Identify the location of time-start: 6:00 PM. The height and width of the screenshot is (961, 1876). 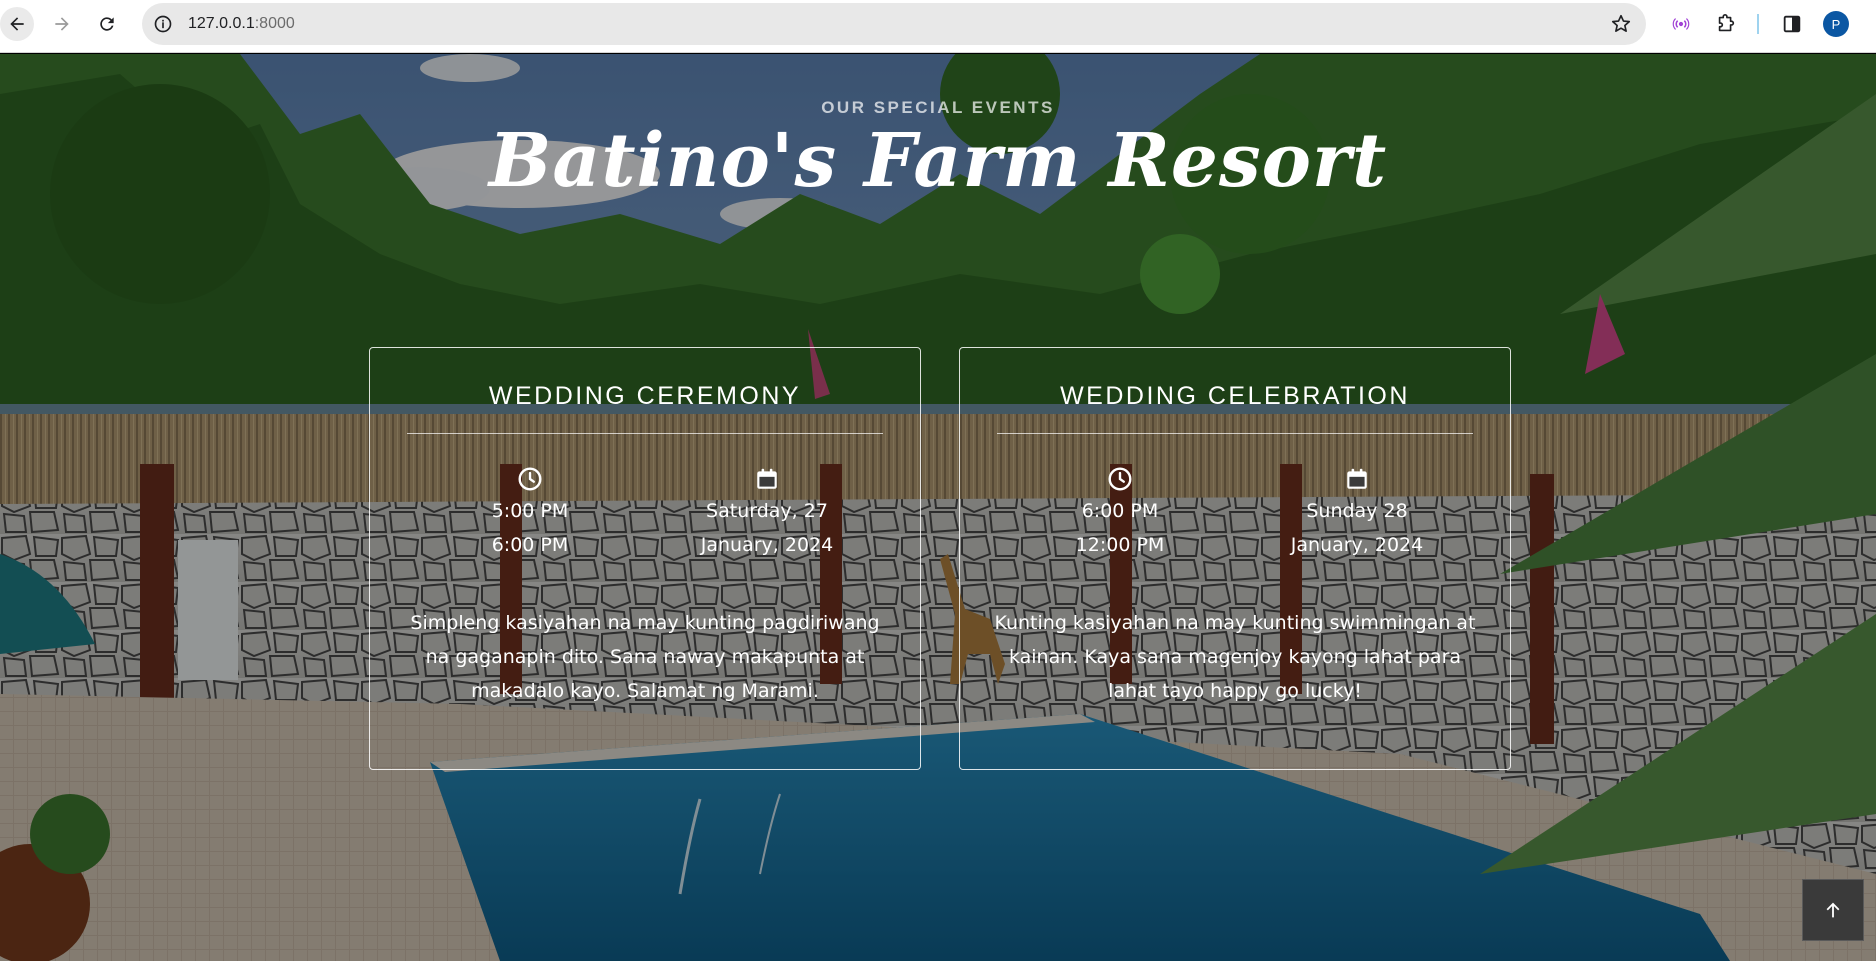
(1120, 511).